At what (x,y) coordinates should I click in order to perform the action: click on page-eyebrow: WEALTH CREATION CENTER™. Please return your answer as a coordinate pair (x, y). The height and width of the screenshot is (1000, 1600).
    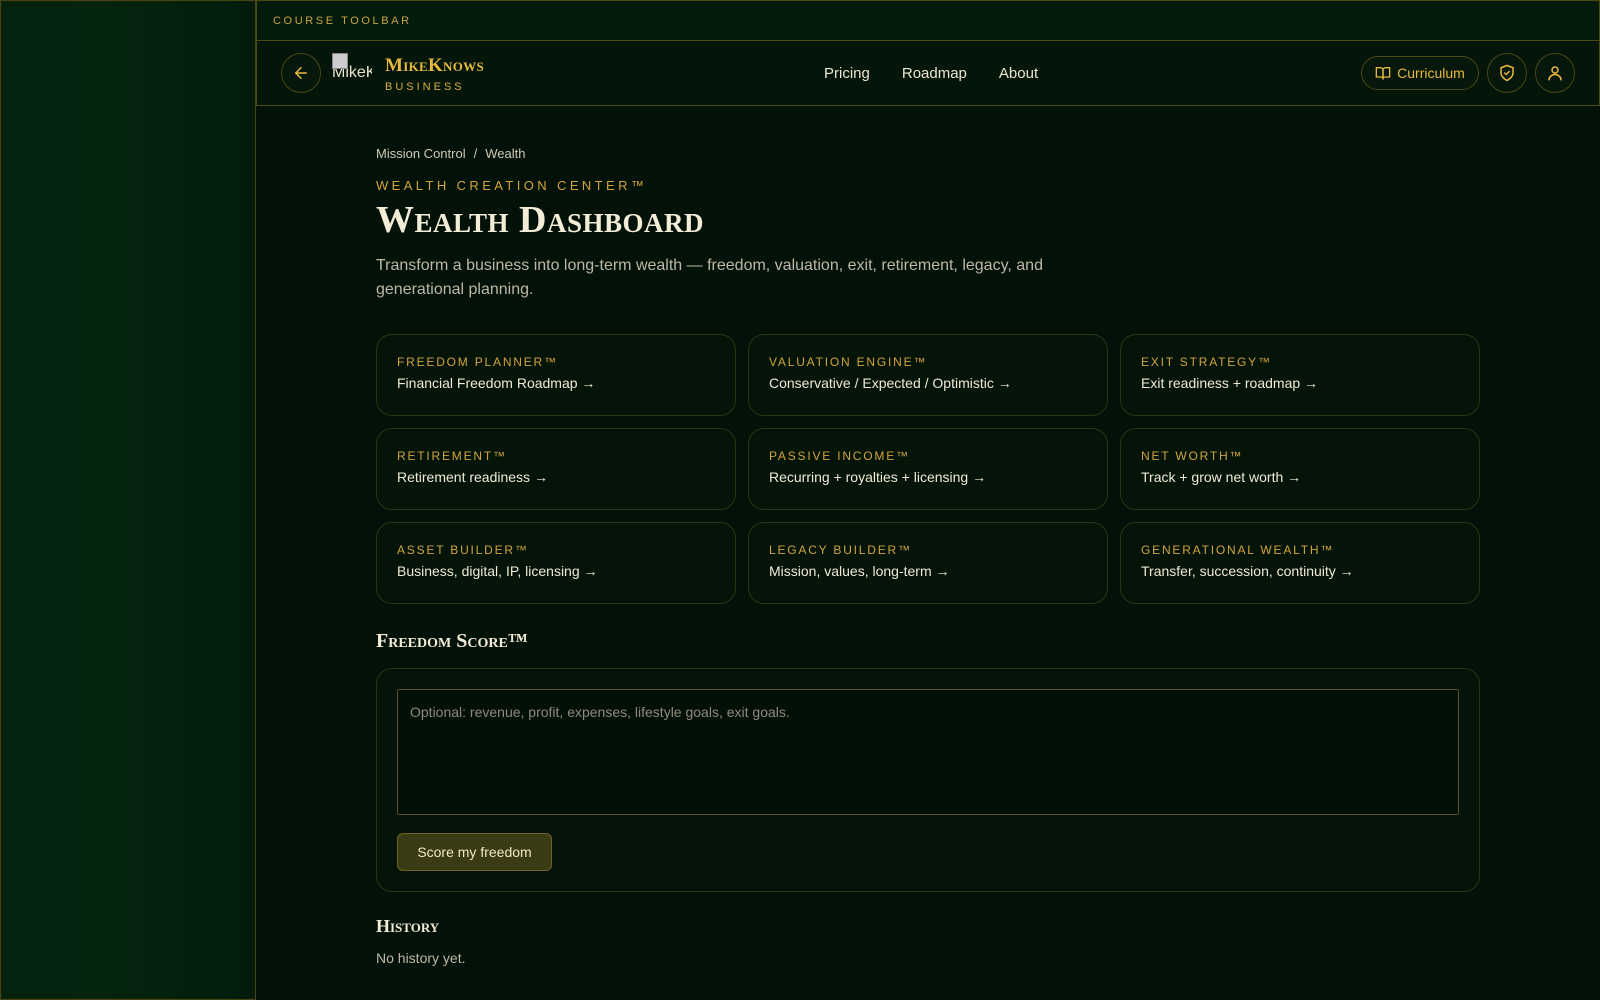
    Looking at the image, I should click on (512, 185).